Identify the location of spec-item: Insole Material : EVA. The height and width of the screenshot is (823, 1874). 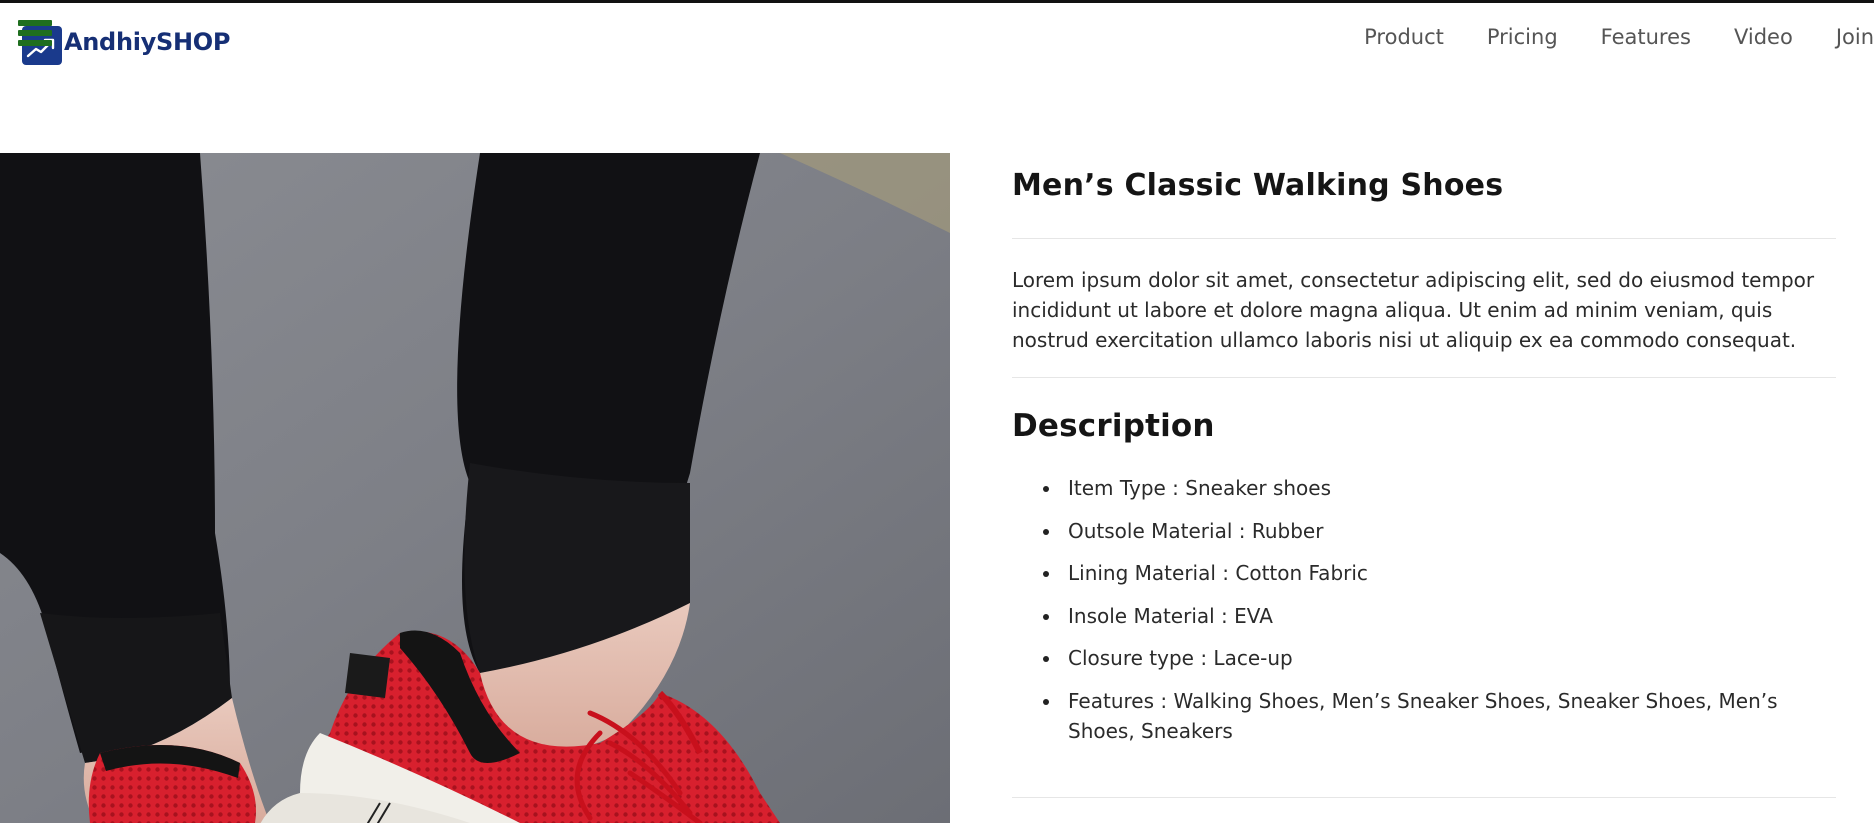
(1424, 616).